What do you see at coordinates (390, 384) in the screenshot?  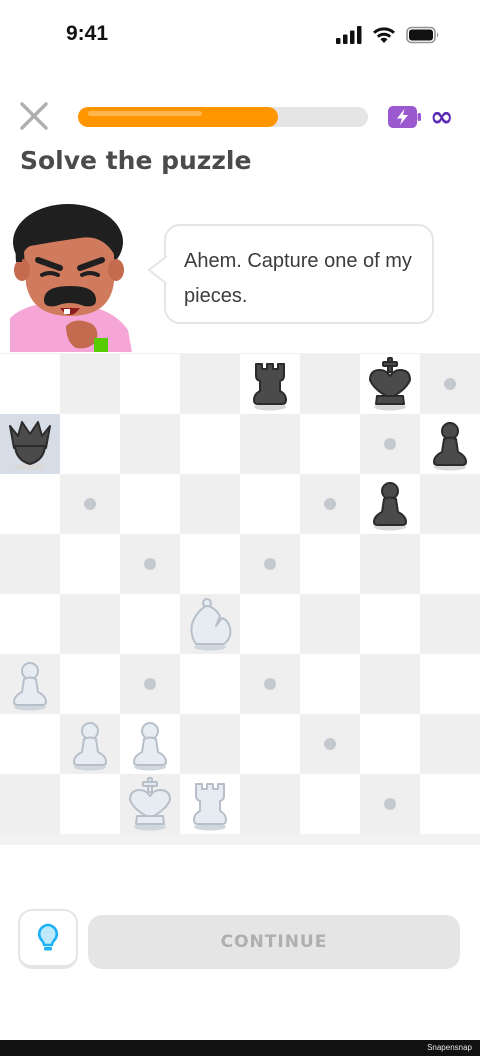 I see `black-king-g8` at bounding box center [390, 384].